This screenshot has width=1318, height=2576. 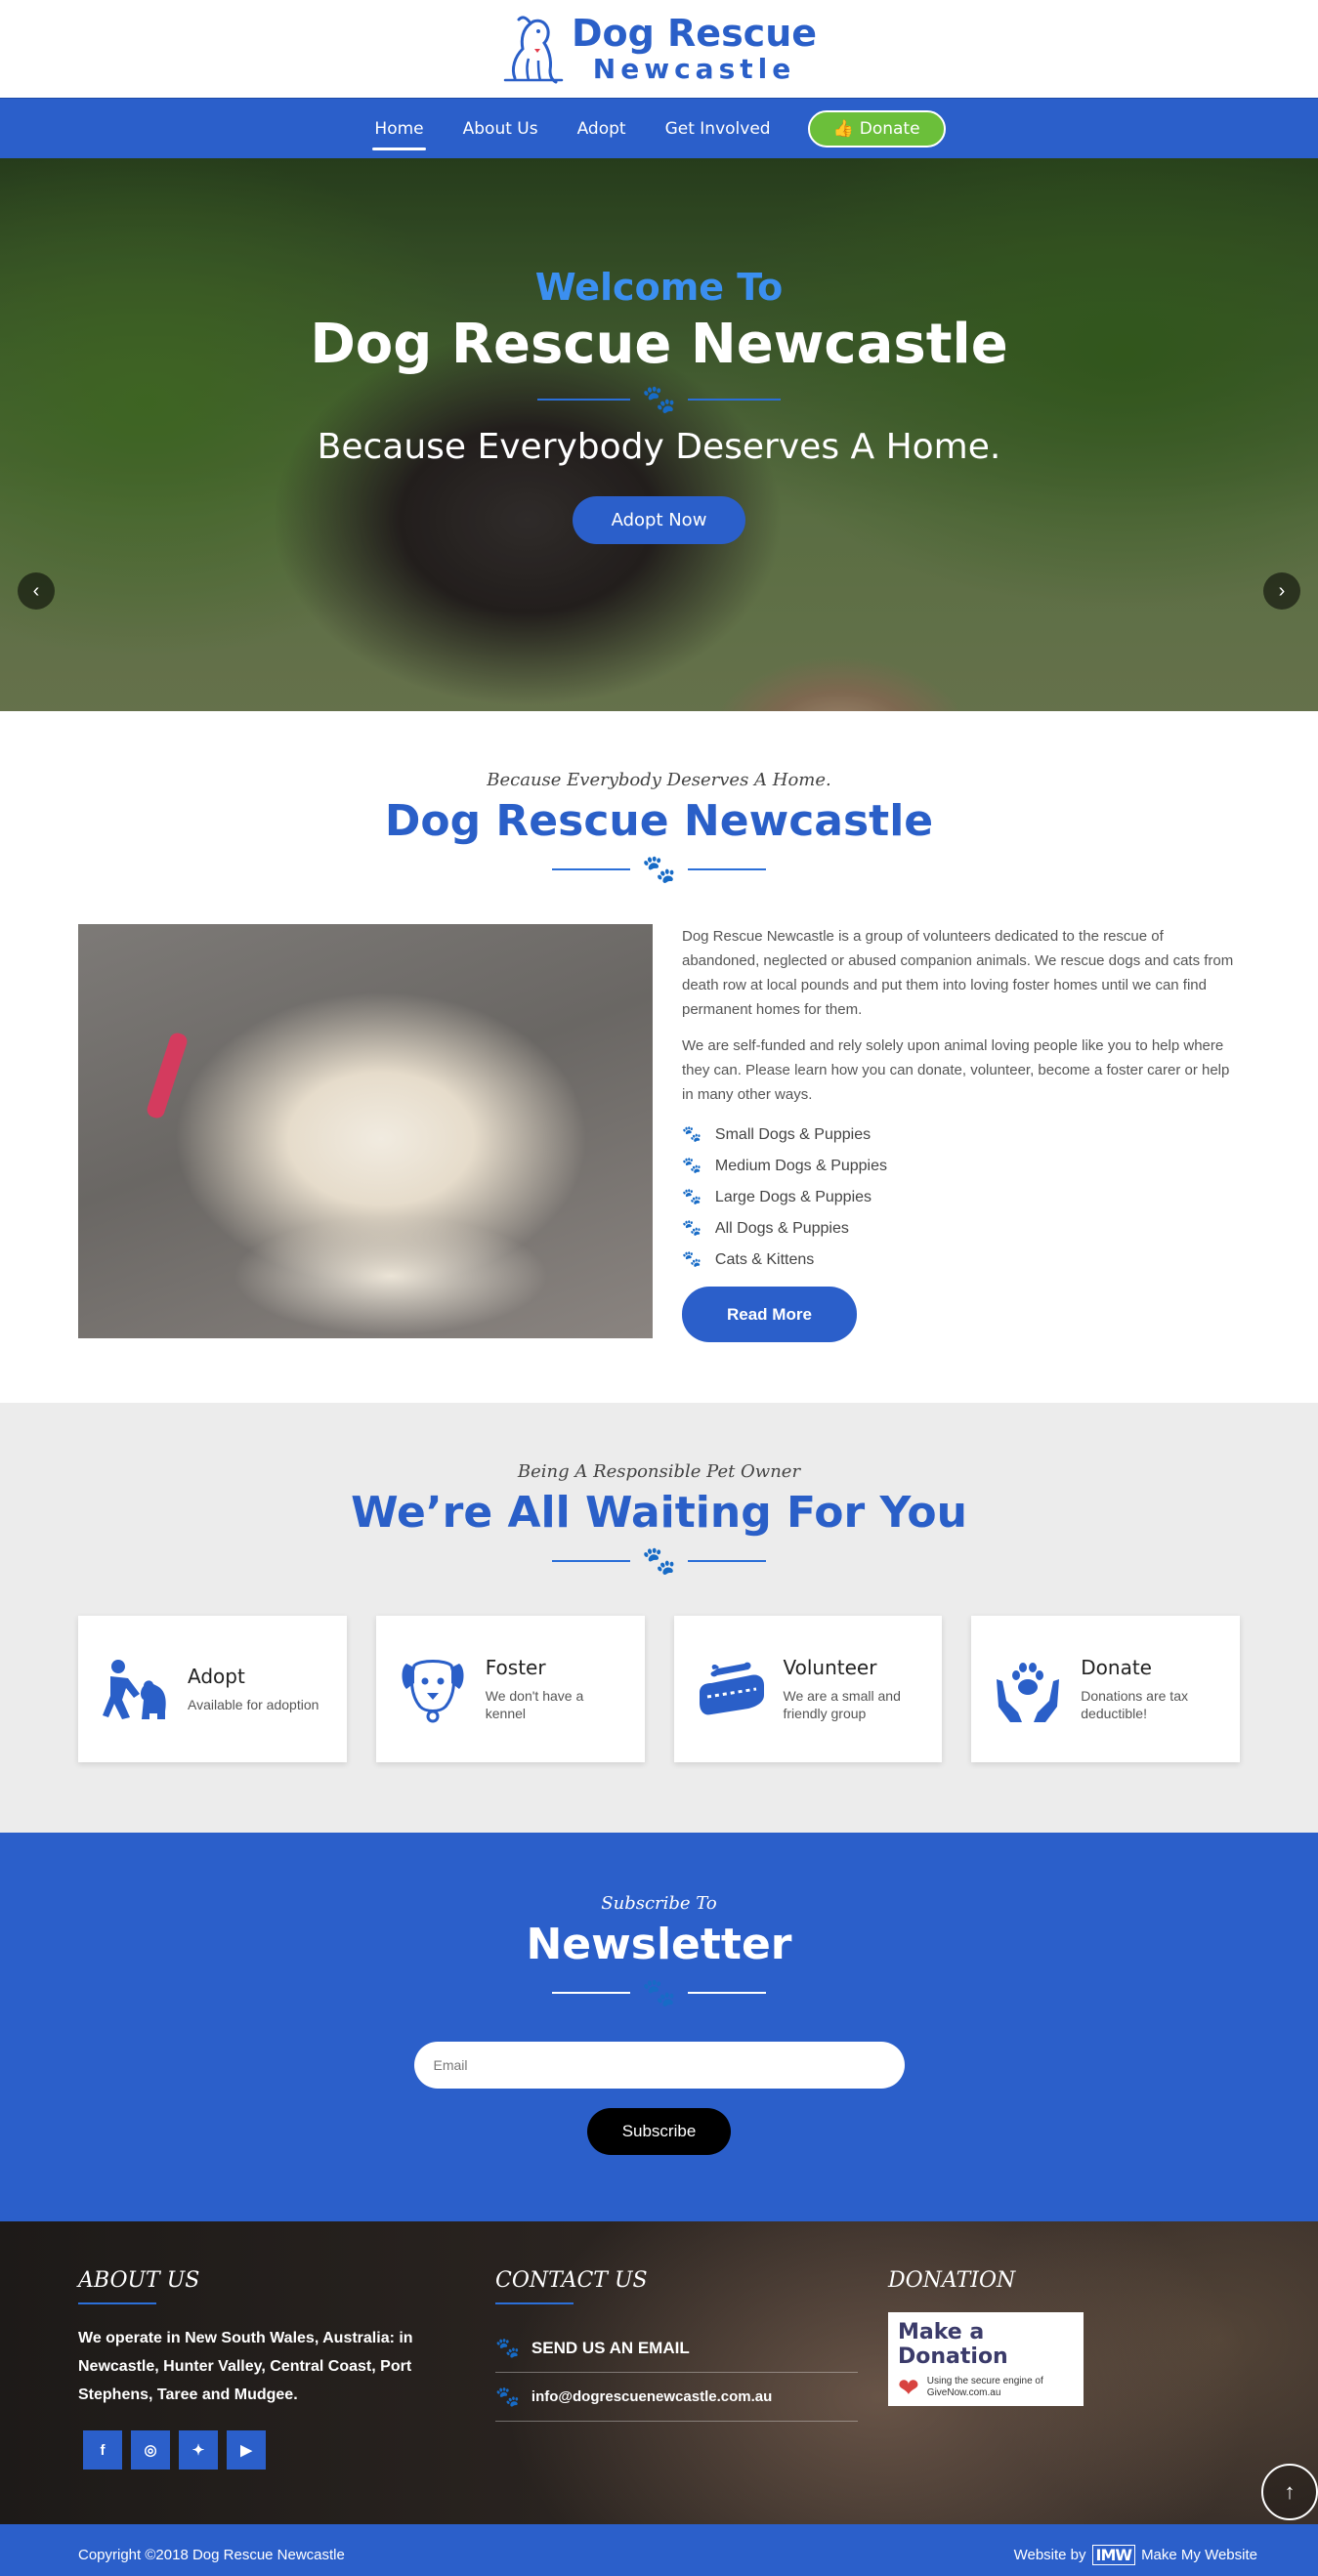 What do you see at coordinates (909, 2387) in the screenshot?
I see `givenow-heart-icon: ❤` at bounding box center [909, 2387].